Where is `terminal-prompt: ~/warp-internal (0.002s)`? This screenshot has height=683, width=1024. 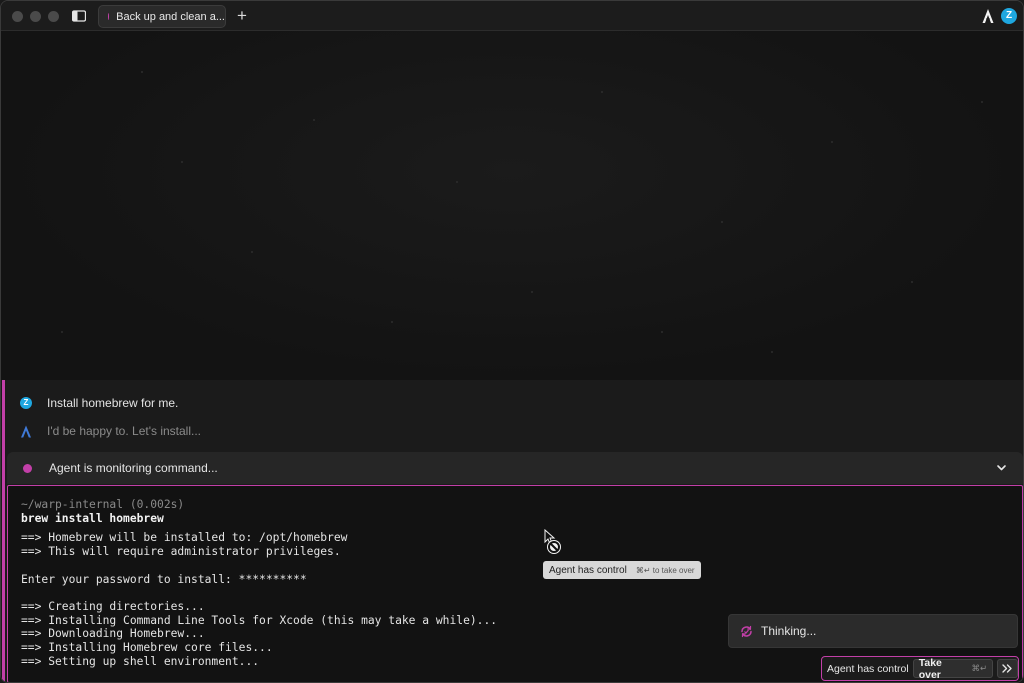 terminal-prompt: ~/warp-internal (0.002s) is located at coordinates (103, 504).